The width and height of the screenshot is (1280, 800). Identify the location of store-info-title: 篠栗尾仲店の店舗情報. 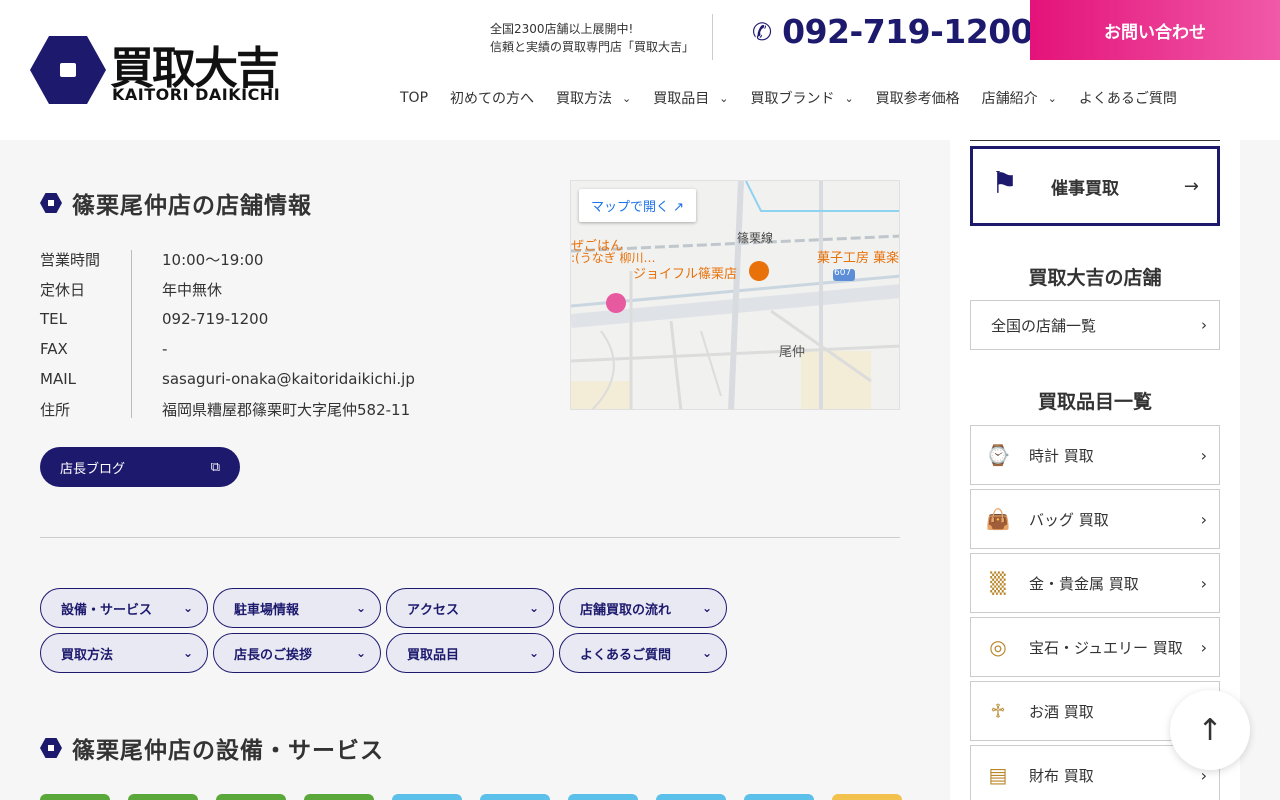
(192, 206).